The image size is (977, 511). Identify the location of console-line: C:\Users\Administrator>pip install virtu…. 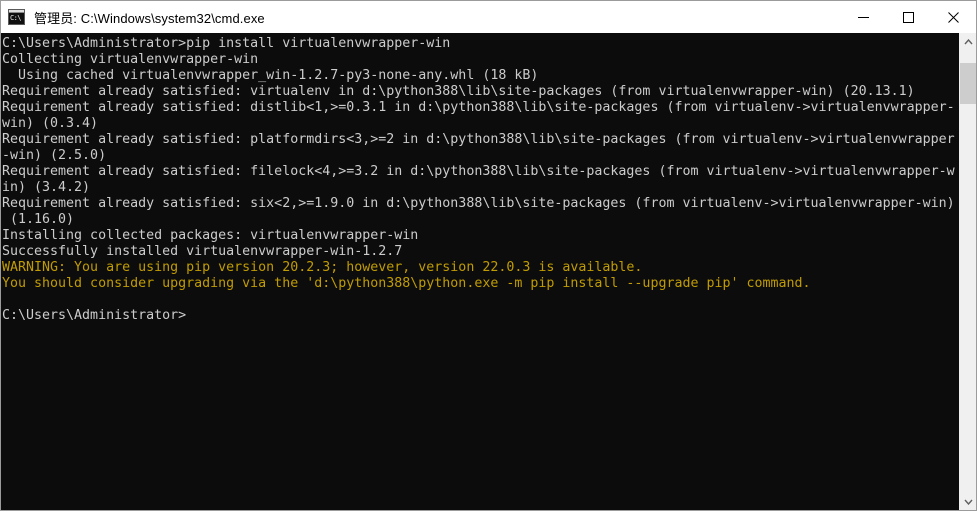
(226, 43).